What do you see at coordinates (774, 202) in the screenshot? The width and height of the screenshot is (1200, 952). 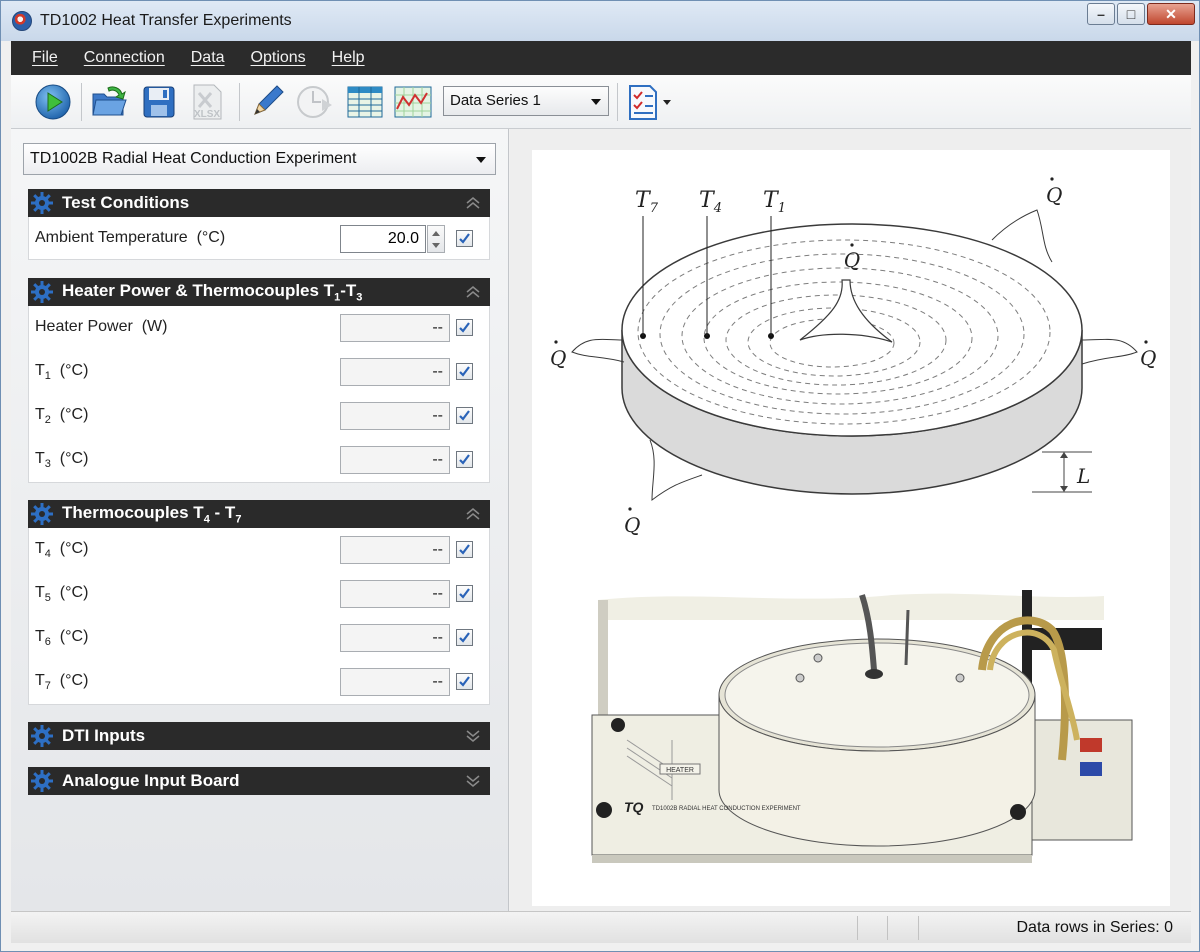 I see `t1-diagram-label: T1` at bounding box center [774, 202].